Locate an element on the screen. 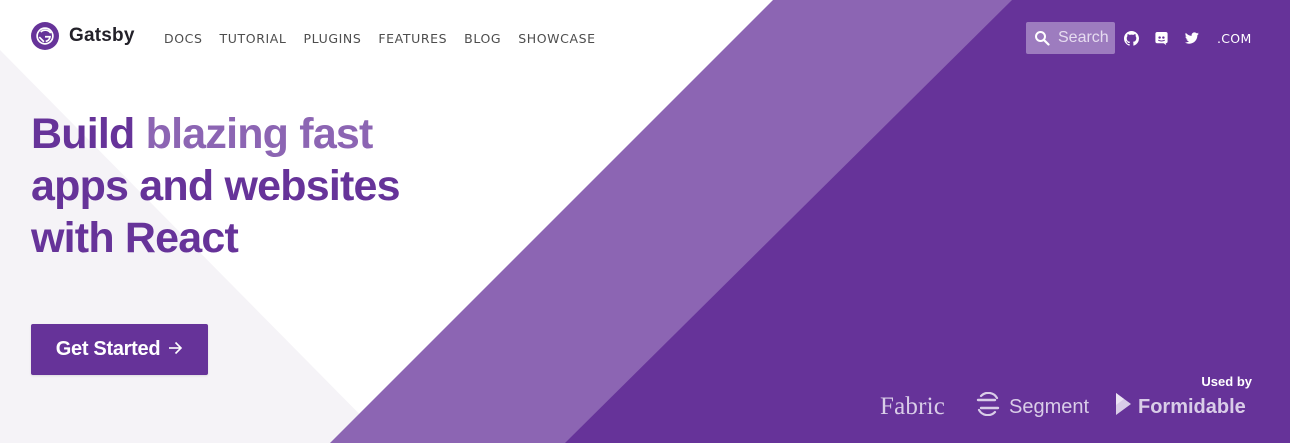 The image size is (1290, 443). github-icon is located at coordinates (1131, 38).